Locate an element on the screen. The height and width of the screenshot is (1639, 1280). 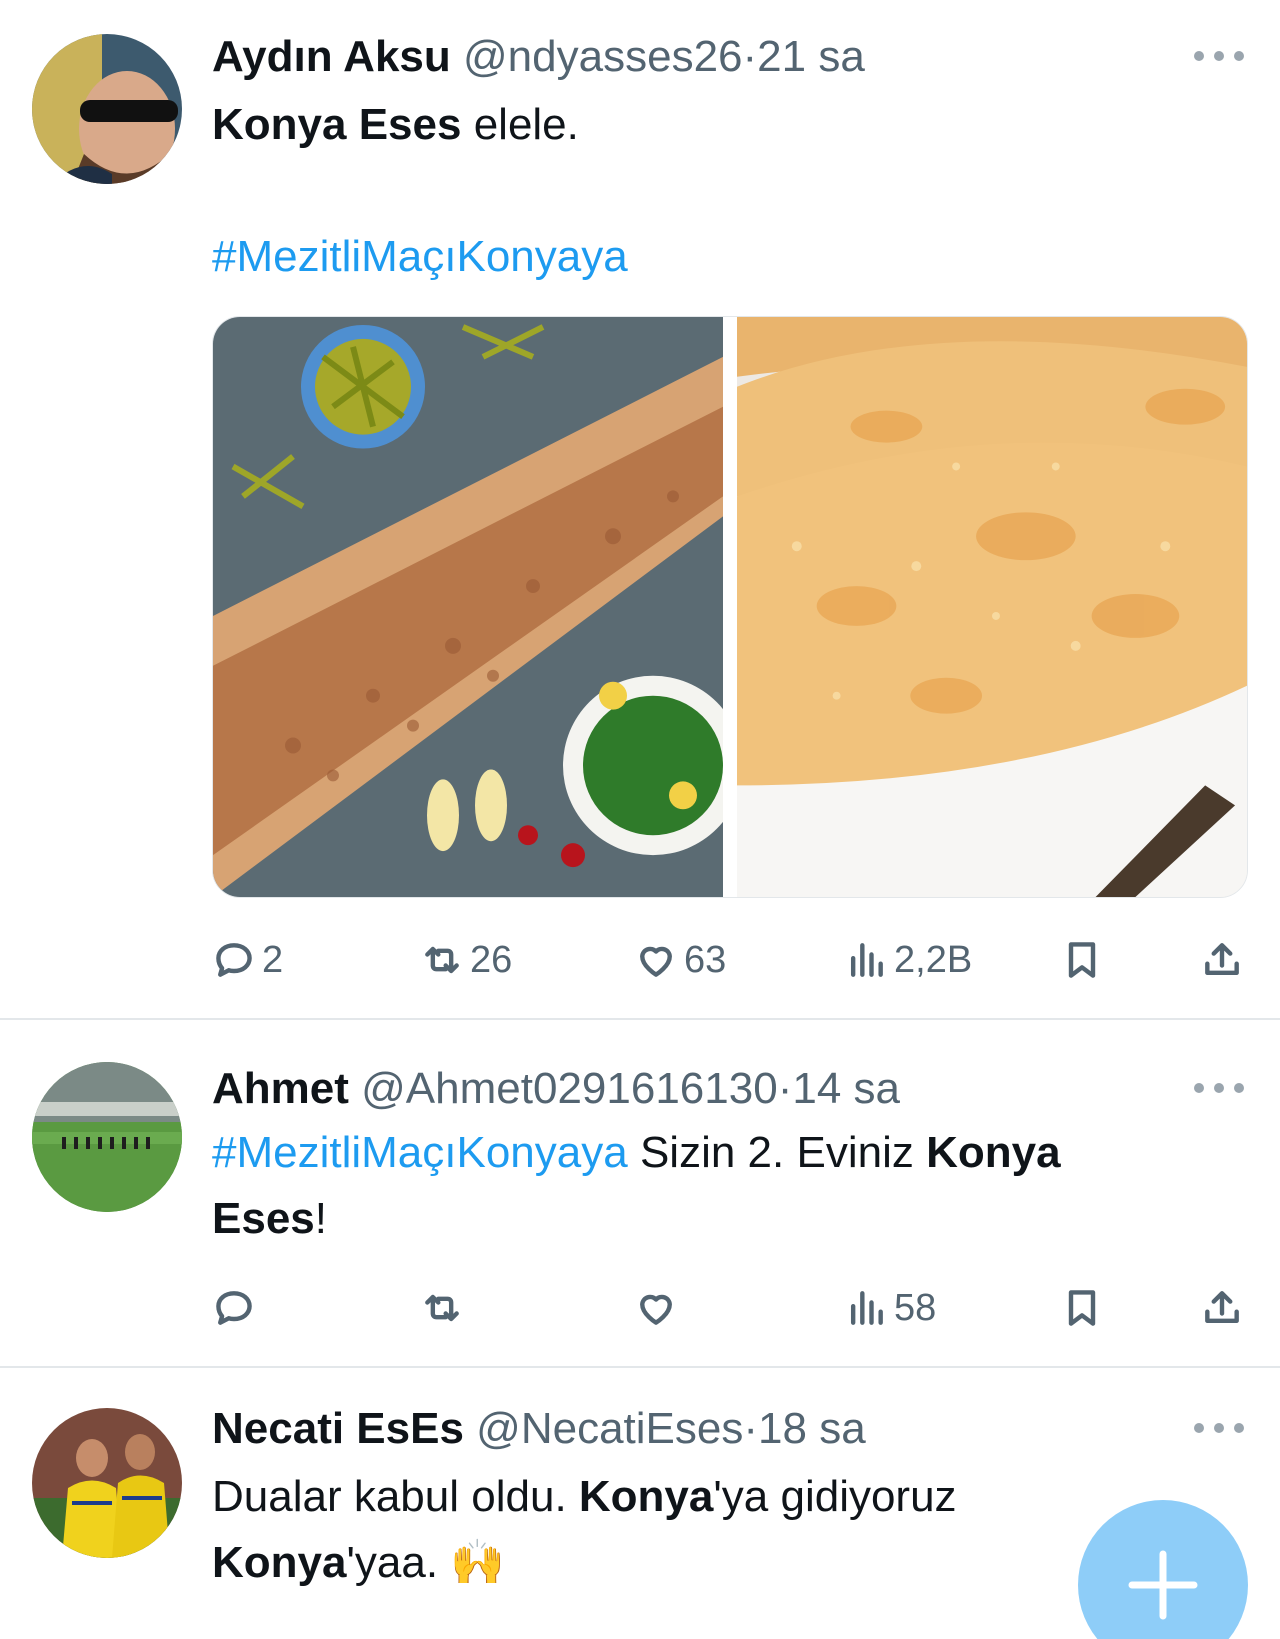
text-plain: 'ya gidiyoruz is located at coordinates (835, 1496).